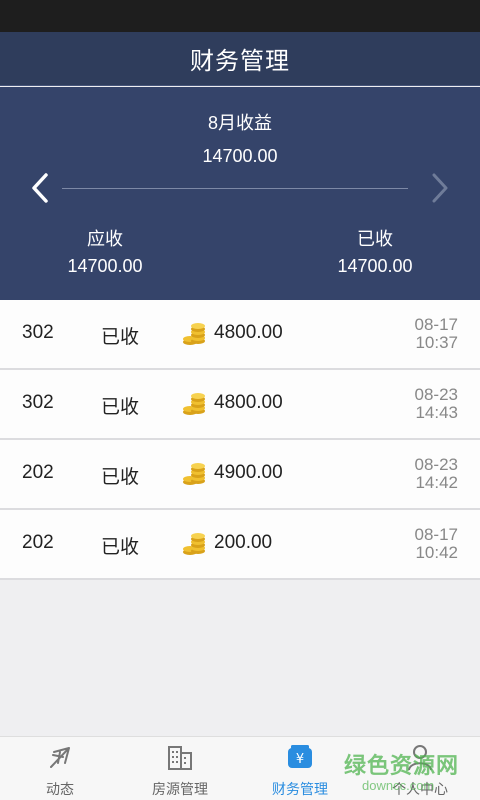  Describe the element at coordinates (300, 789) in the screenshot. I see `tab-label: 财务管理` at that location.